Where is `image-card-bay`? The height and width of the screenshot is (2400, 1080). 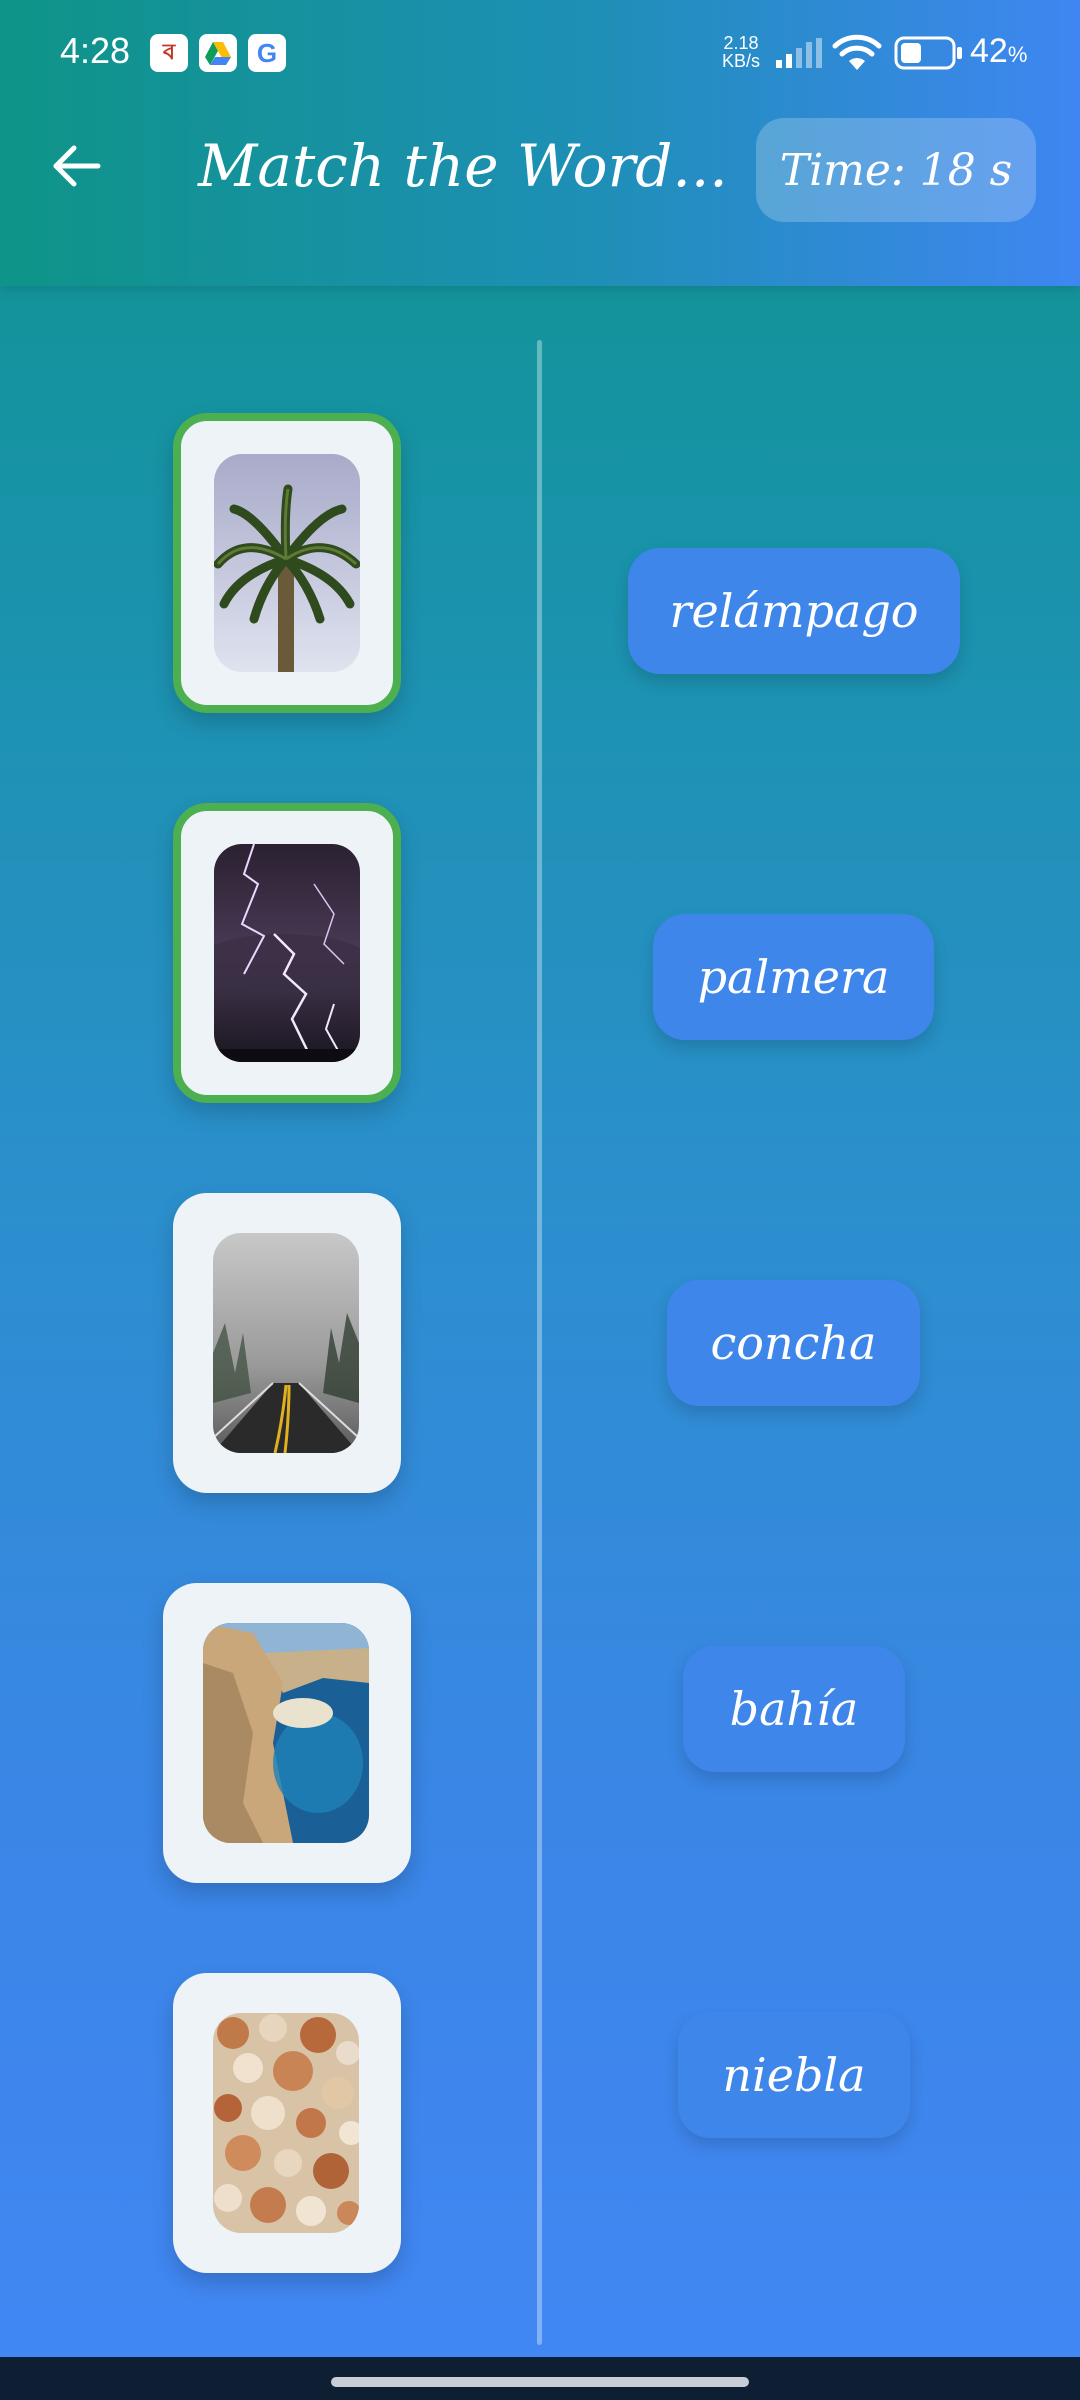 image-card-bay is located at coordinates (287, 1733).